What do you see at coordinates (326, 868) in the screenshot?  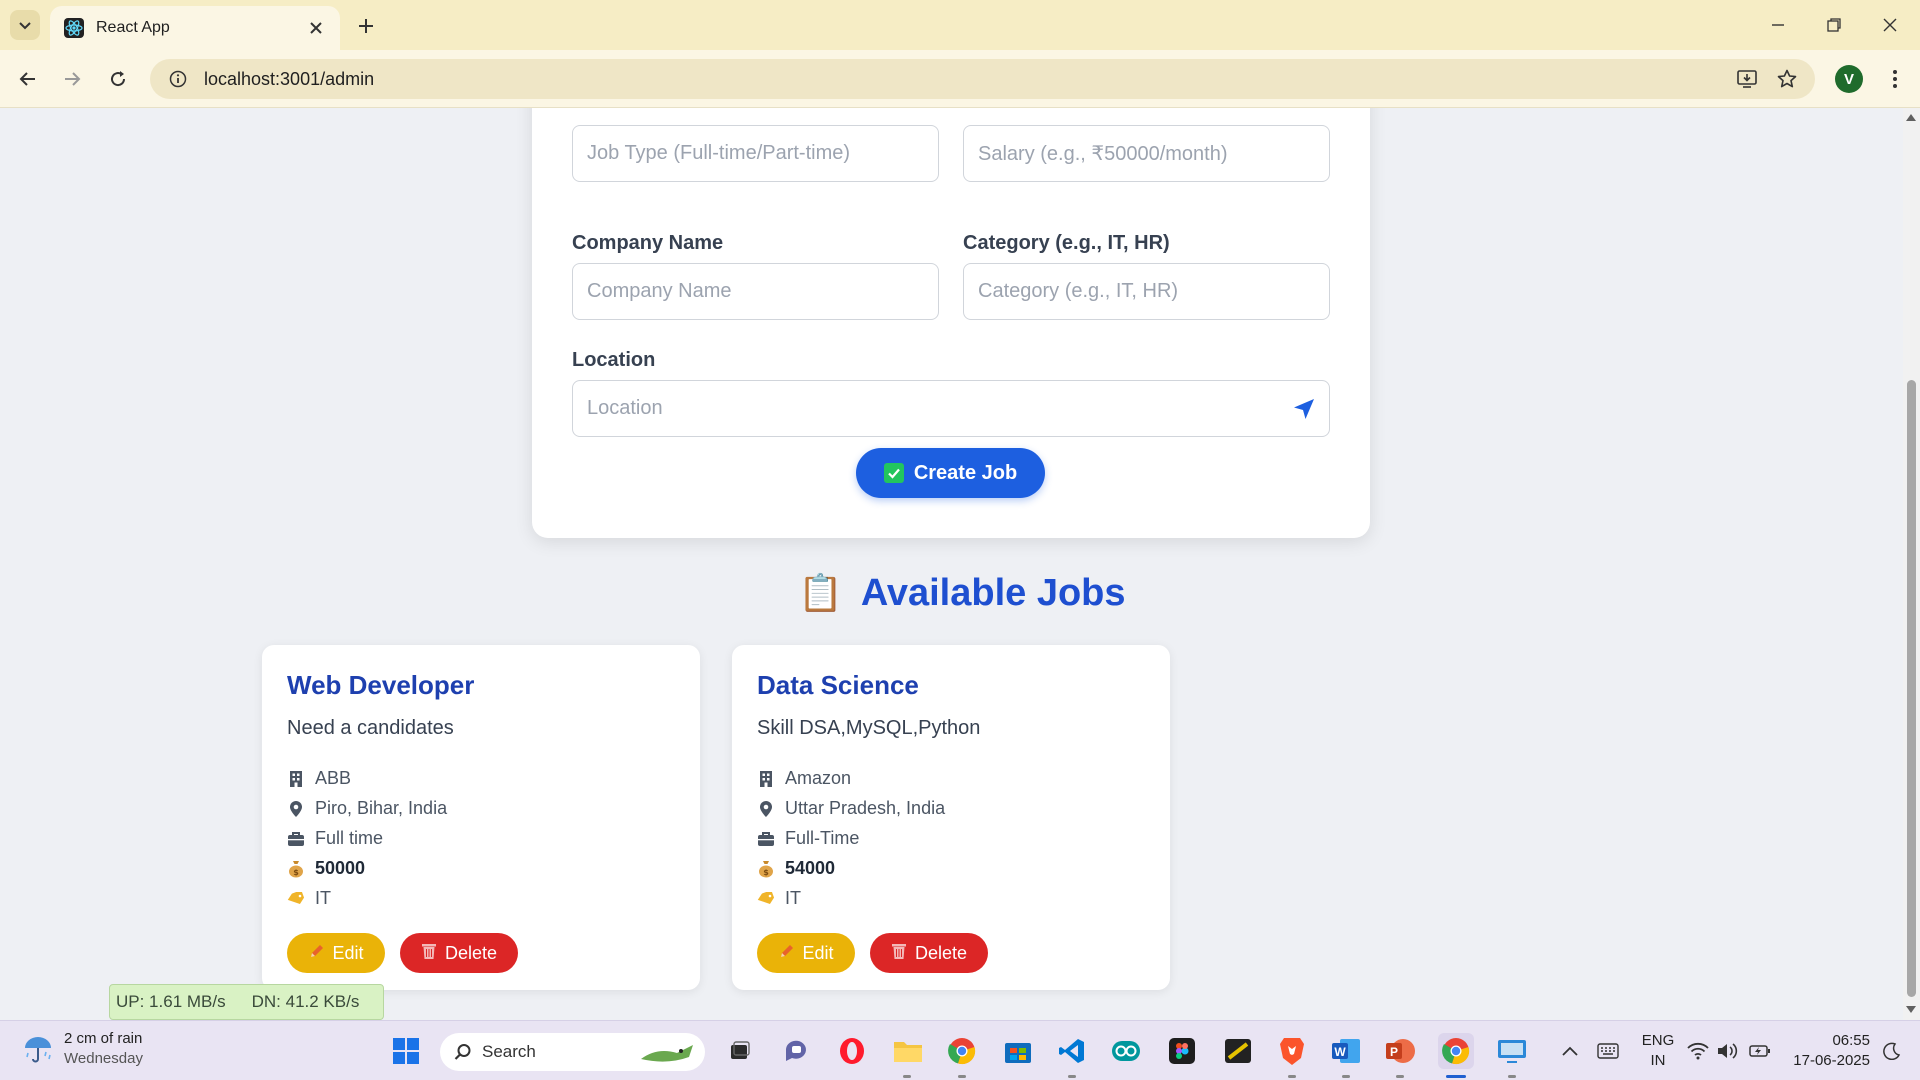 I see `job-salary: $ 50000` at bounding box center [326, 868].